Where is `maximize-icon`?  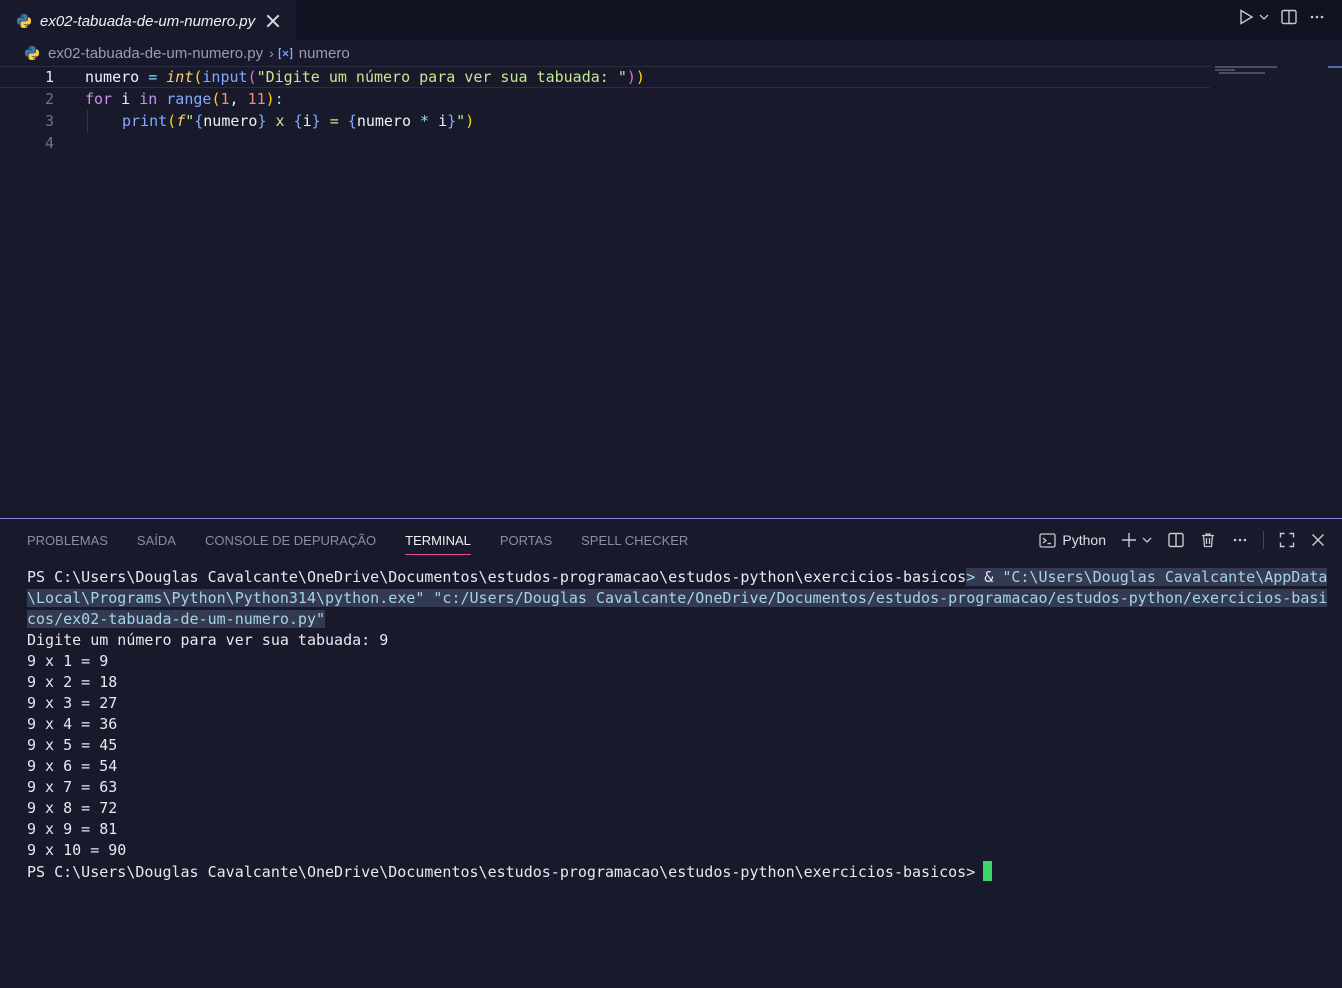
maximize-icon is located at coordinates (1287, 540).